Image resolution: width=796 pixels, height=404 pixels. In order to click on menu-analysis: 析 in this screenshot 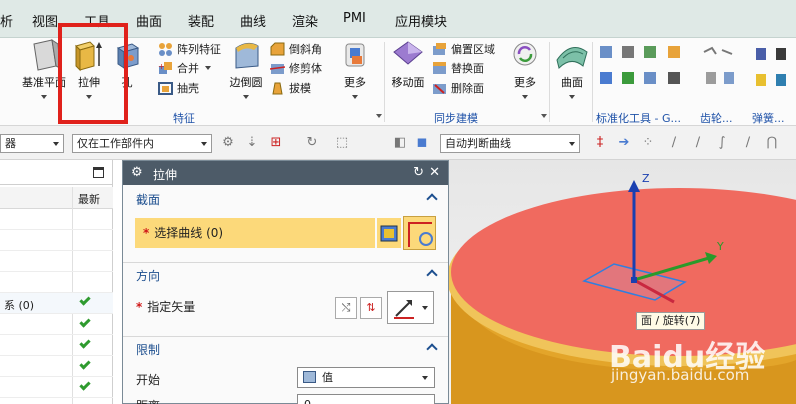, I will do `click(6, 20)`.